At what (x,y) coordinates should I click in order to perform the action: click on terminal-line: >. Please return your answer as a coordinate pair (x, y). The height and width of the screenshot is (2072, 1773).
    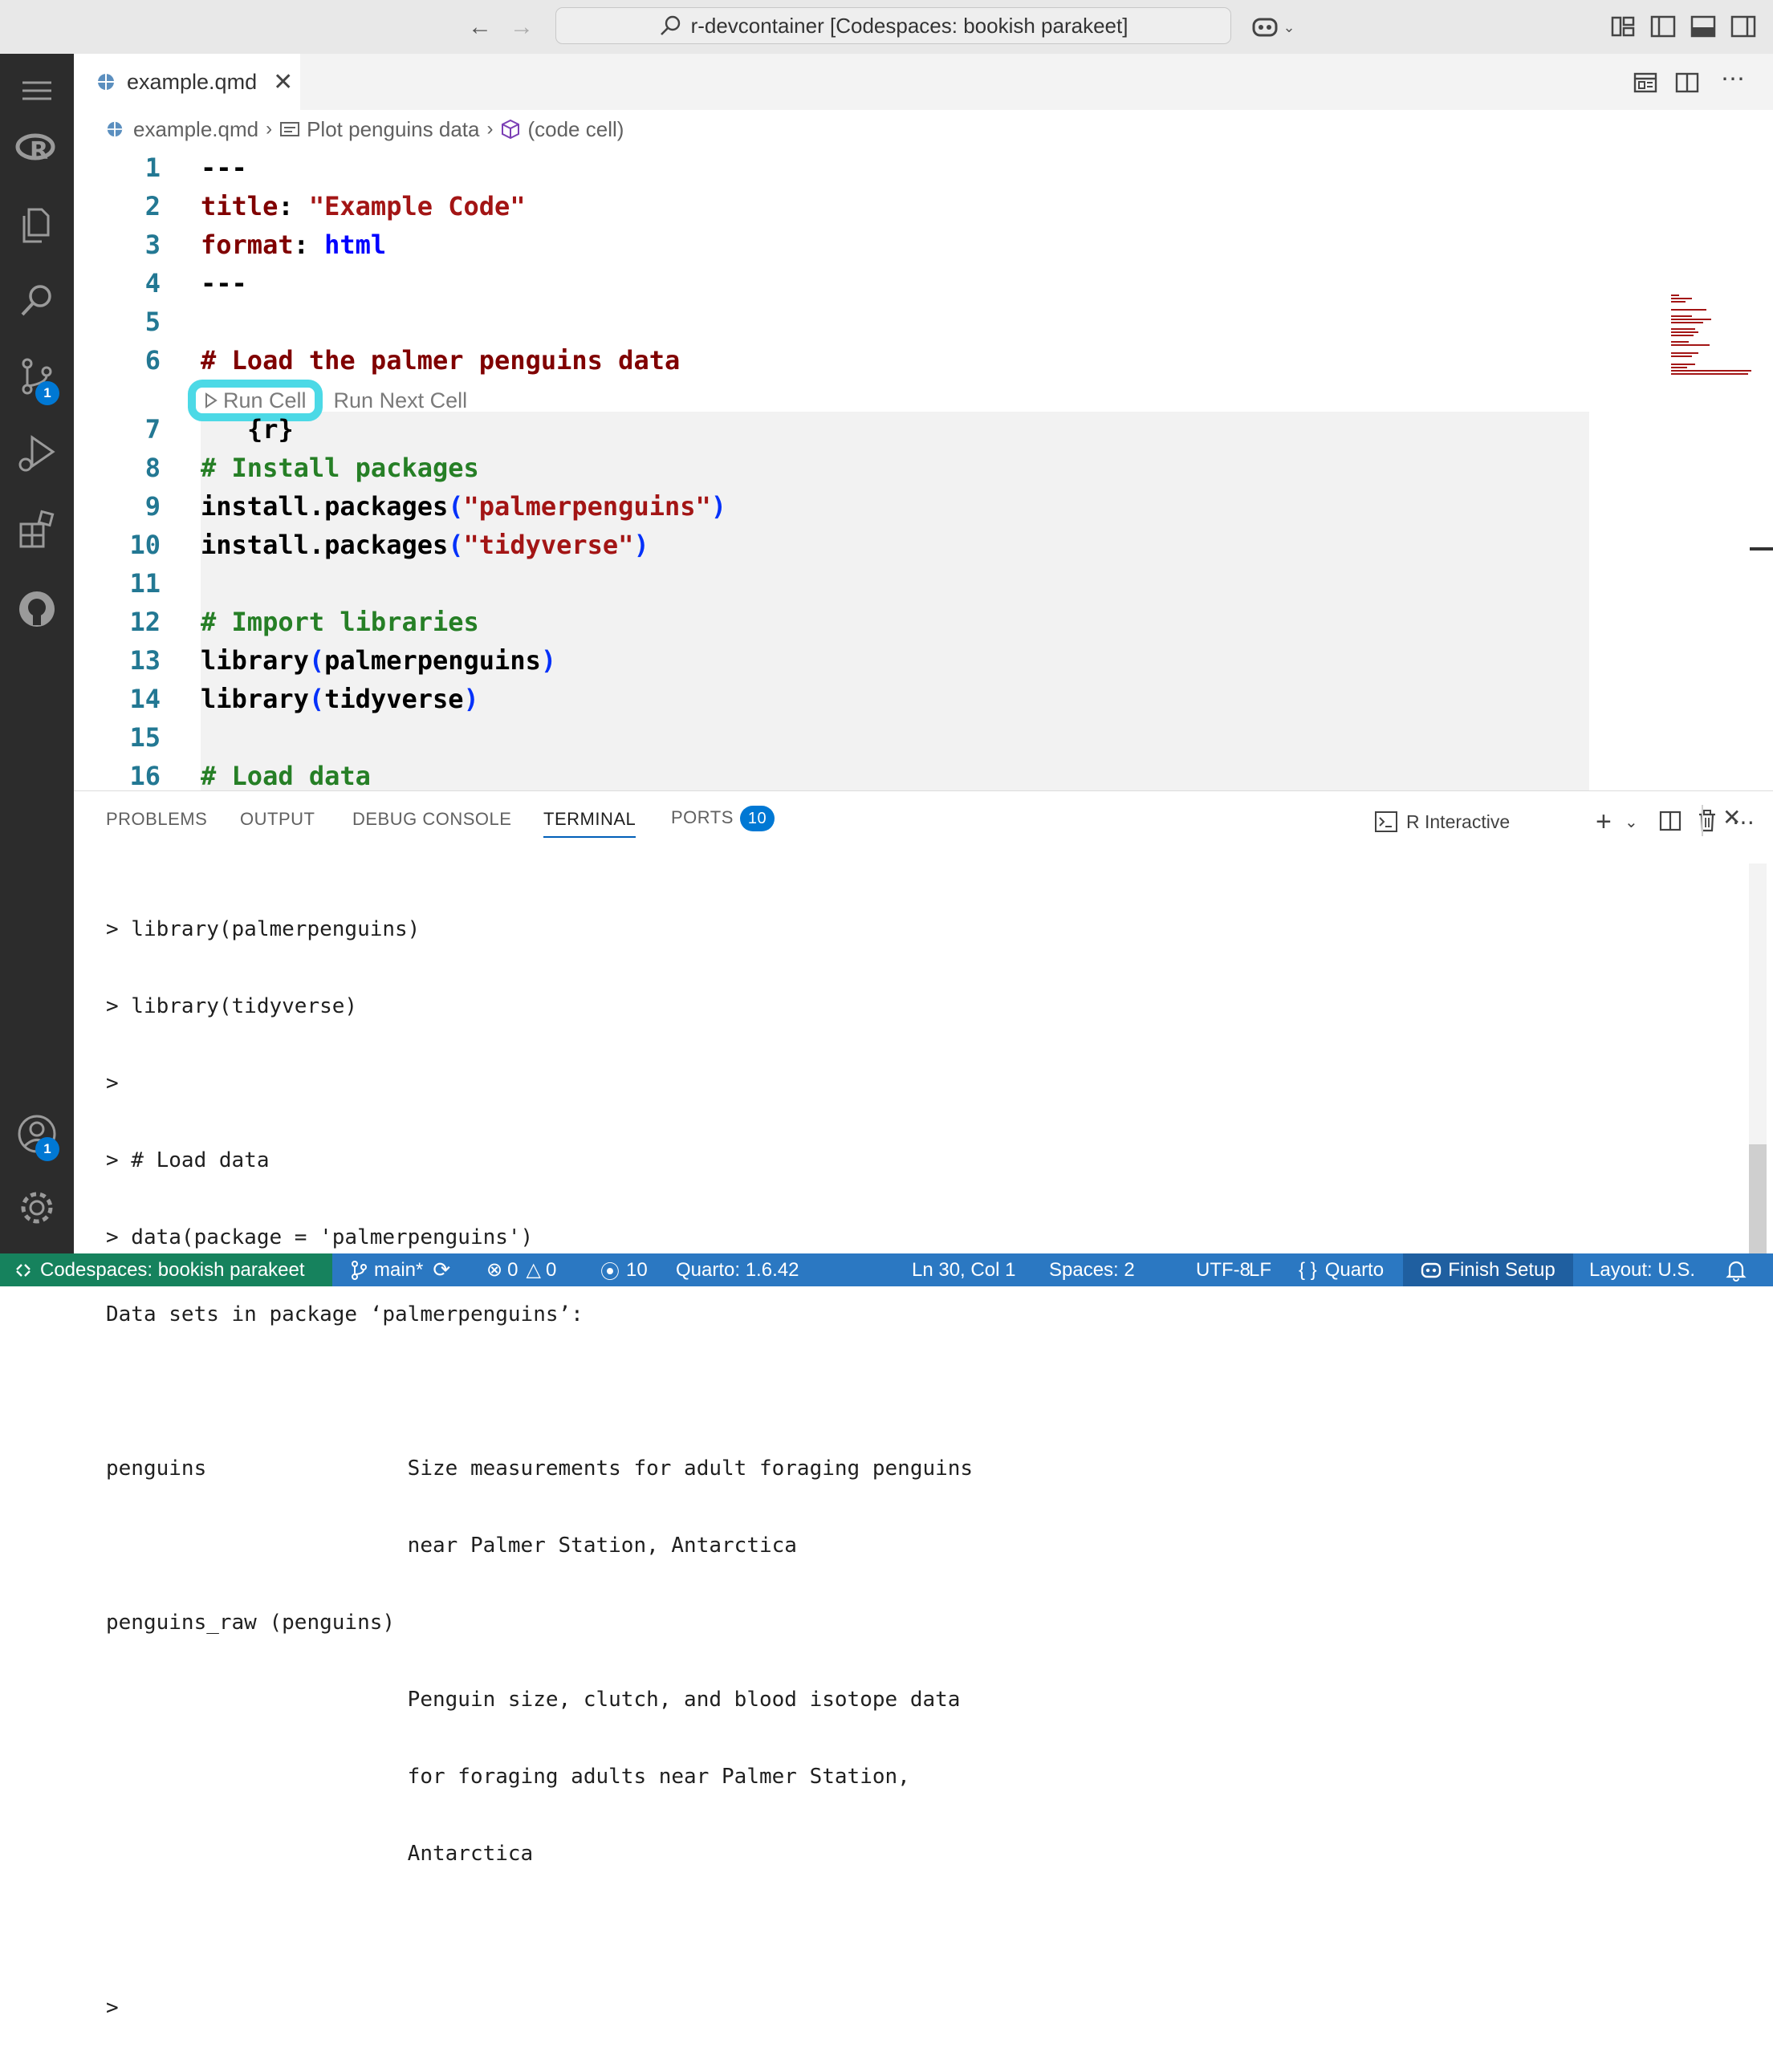
    Looking at the image, I should click on (113, 1083).